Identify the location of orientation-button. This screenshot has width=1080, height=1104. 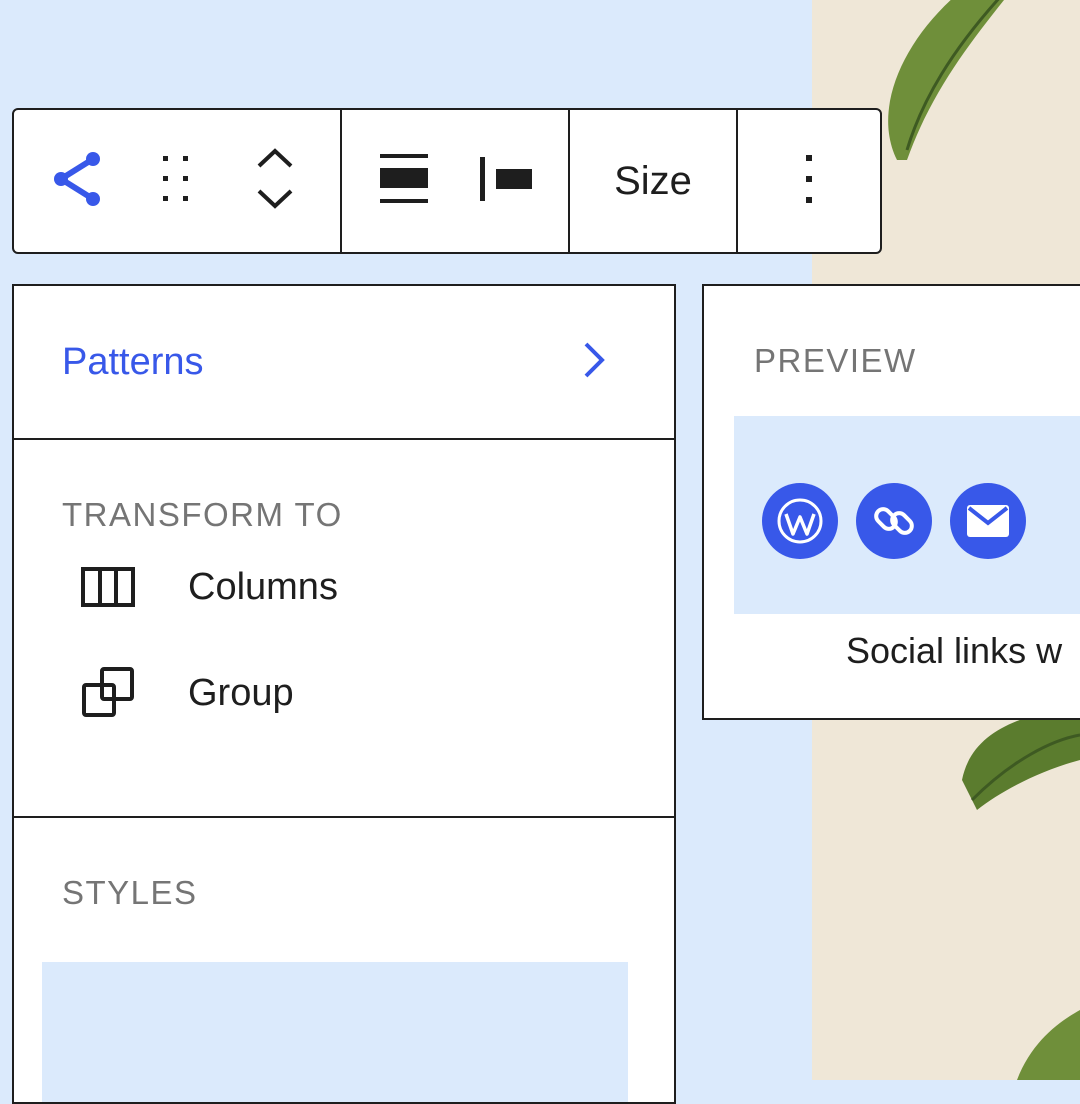
(506, 181).